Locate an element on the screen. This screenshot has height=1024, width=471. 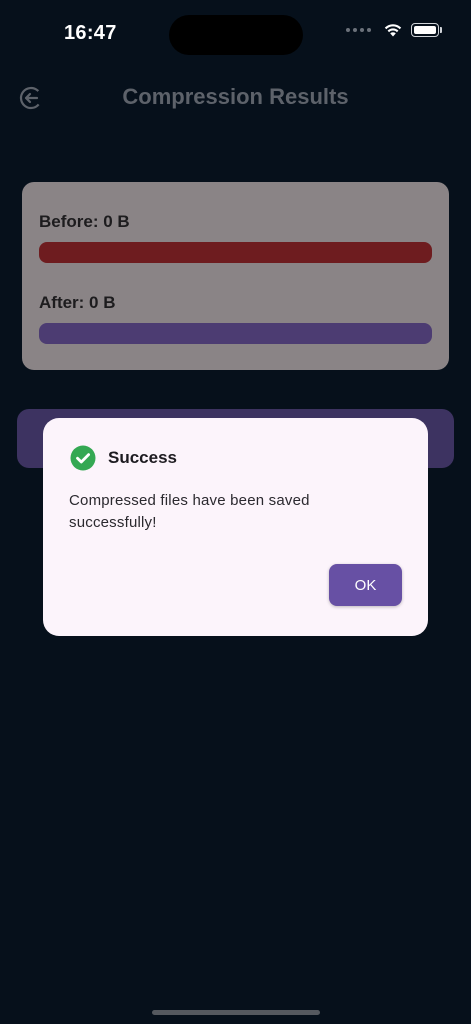
dynamic-island is located at coordinates (236, 35).